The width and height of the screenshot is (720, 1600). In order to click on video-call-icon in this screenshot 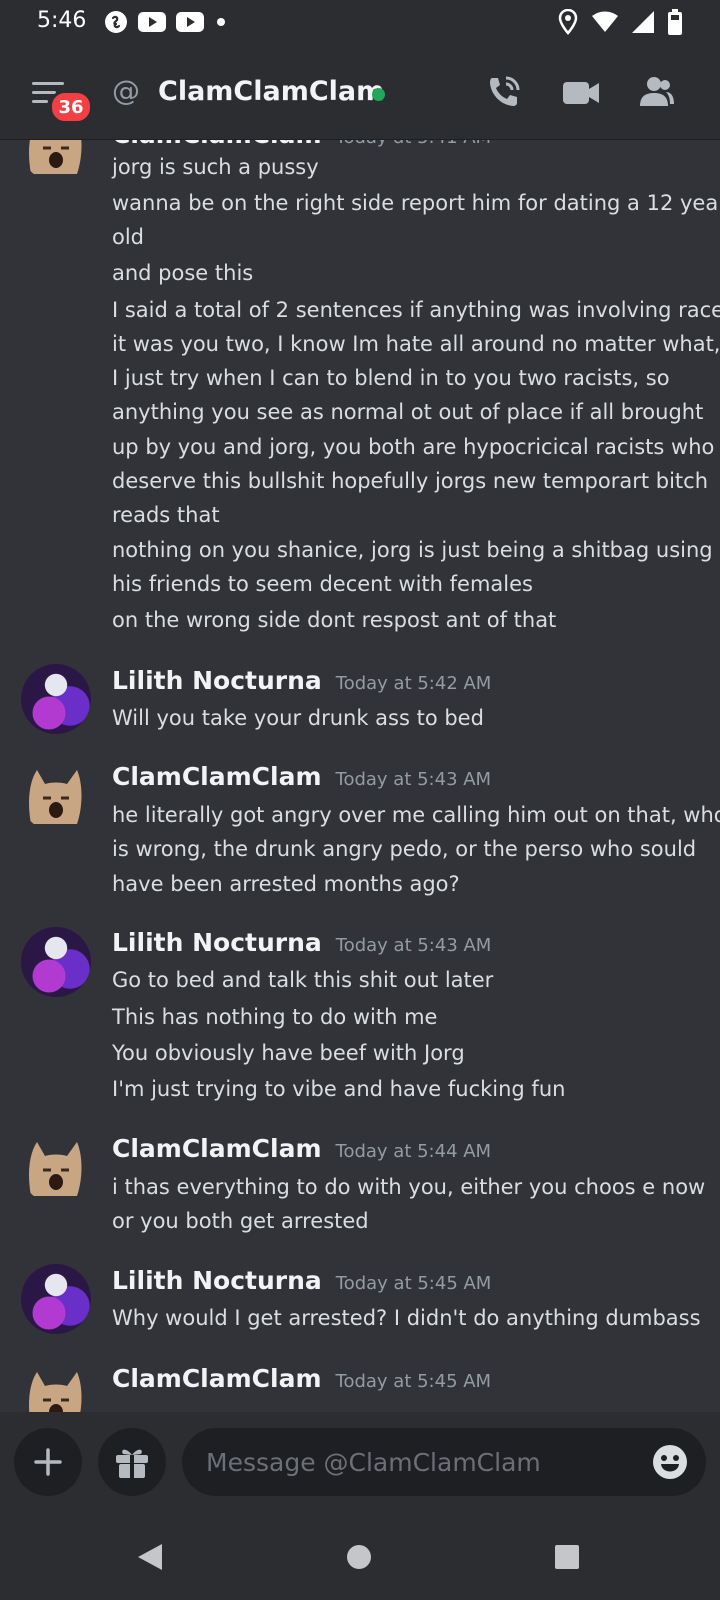, I will do `click(581, 92)`.